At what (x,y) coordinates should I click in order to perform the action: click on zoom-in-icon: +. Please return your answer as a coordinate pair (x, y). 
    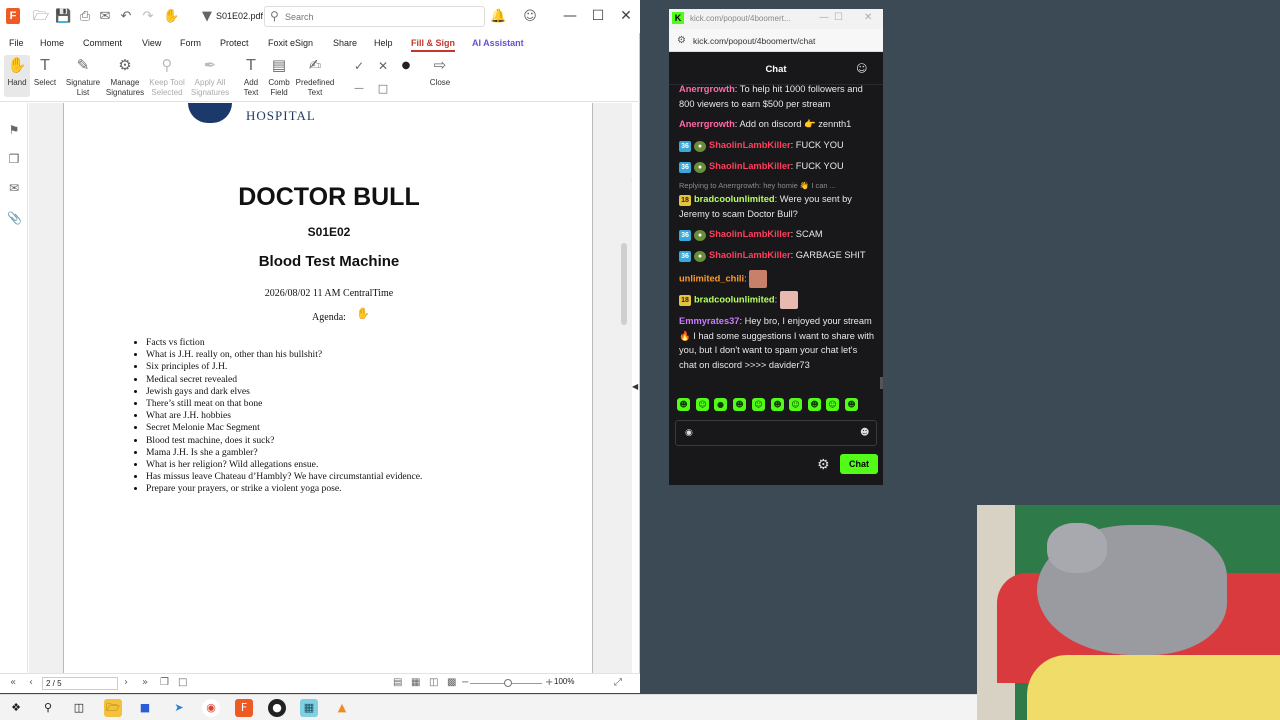
    Looking at the image, I should click on (549, 682).